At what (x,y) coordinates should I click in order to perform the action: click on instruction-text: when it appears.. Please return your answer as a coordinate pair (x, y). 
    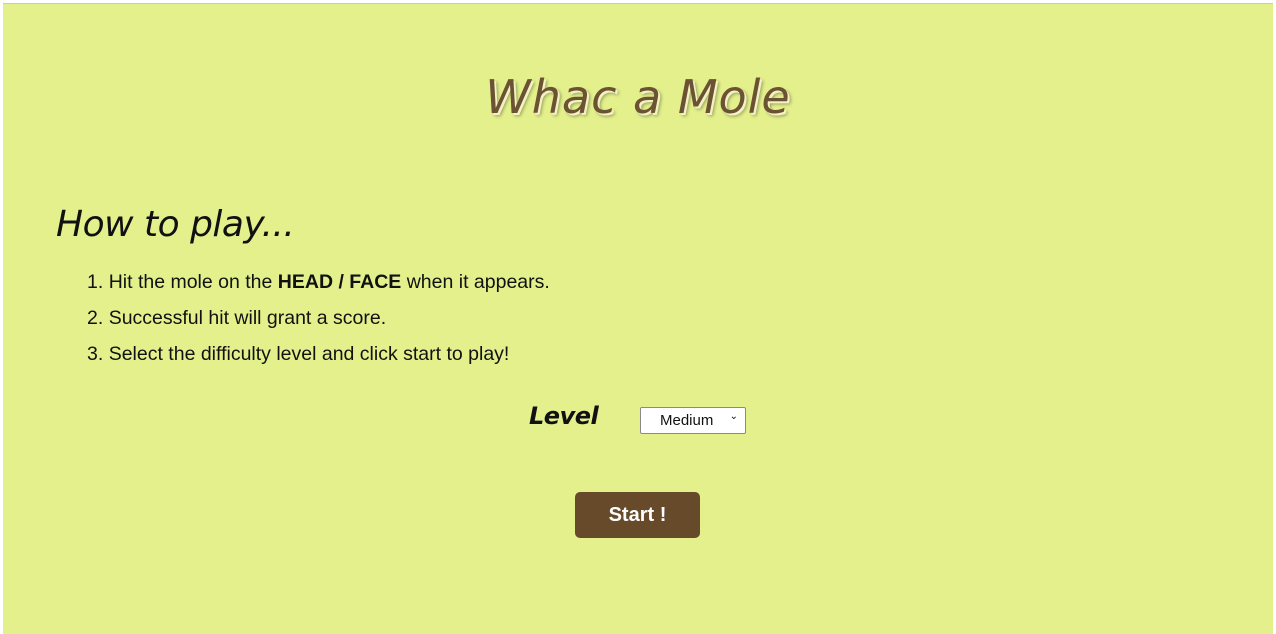
    Looking at the image, I should click on (475, 282).